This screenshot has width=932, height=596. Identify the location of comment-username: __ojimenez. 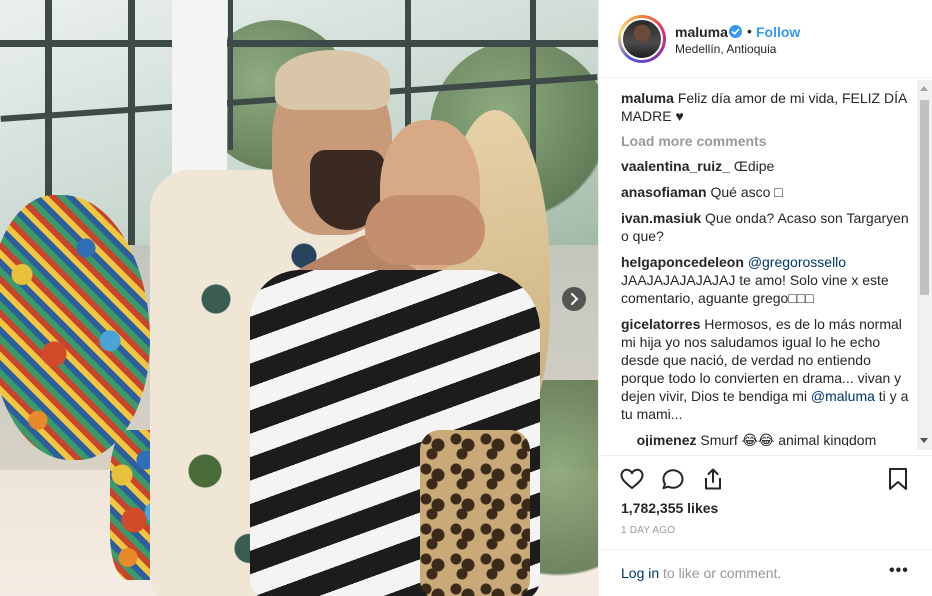
(658, 439).